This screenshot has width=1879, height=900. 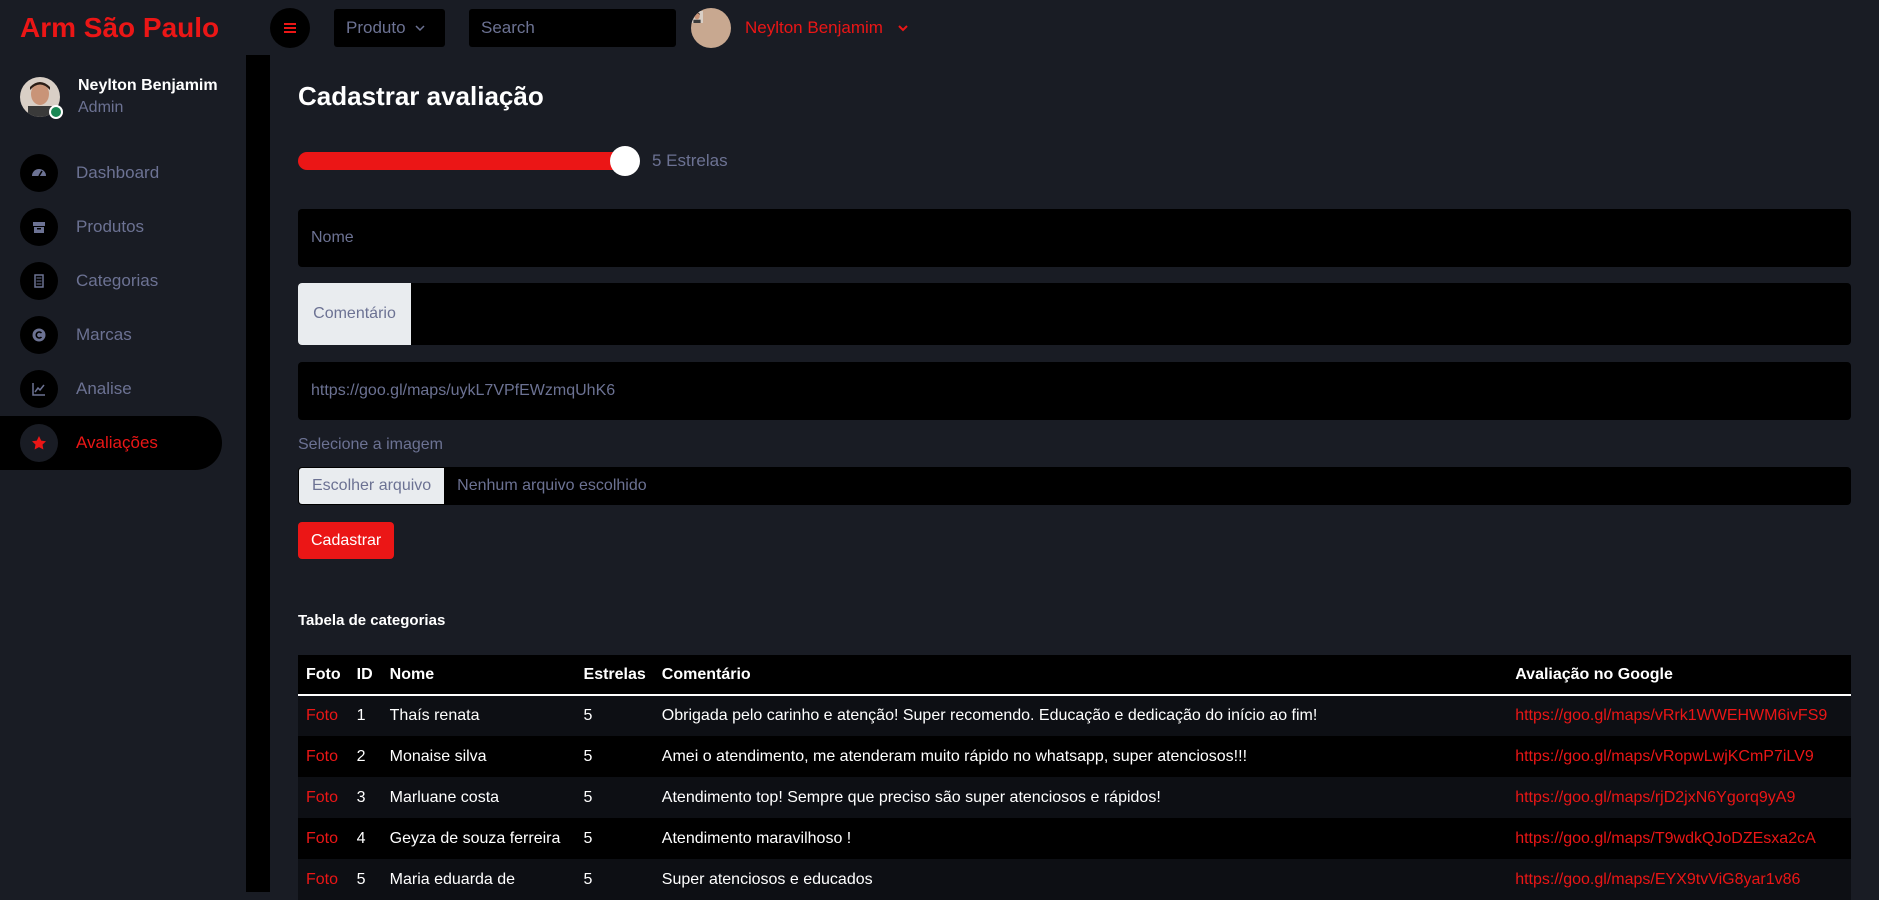 I want to click on google-link-input: https://goo.gl/maps/uykL7VPfEWzmqUhK6, so click(x=1074, y=391).